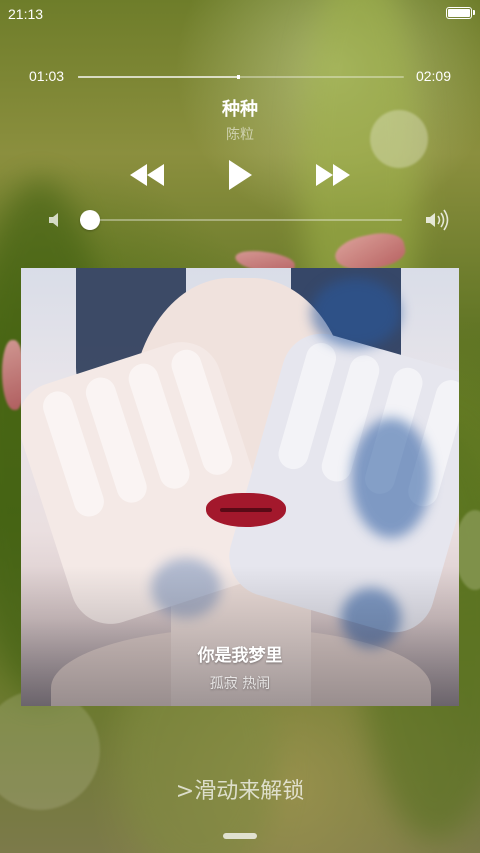 This screenshot has width=480, height=853. I want to click on play-button, so click(240, 175).